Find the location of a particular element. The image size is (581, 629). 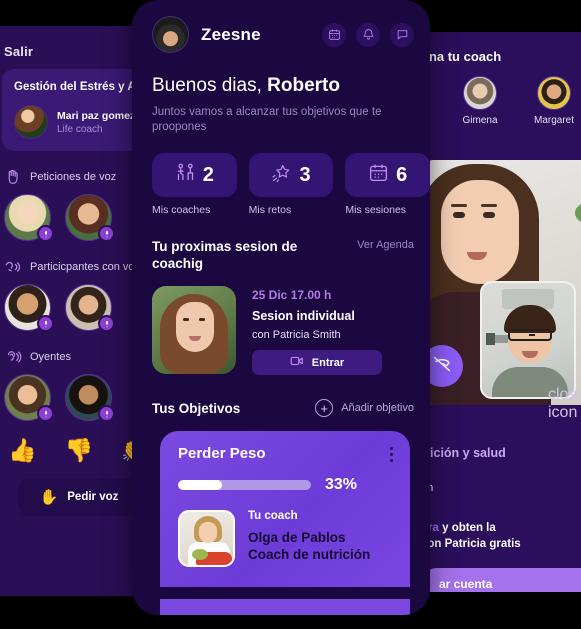

goal-progress-label: 33% is located at coordinates (341, 484).